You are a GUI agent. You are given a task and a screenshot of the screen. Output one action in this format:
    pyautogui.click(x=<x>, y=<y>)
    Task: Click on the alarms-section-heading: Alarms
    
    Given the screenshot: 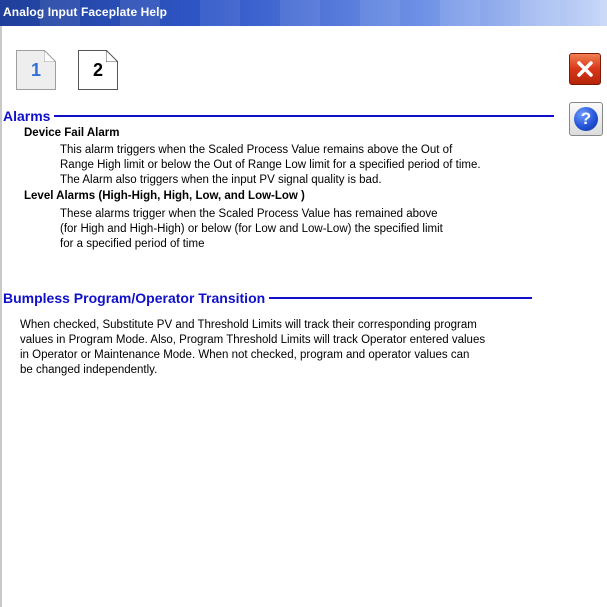 What is the action you would take?
    pyautogui.click(x=279, y=116)
    